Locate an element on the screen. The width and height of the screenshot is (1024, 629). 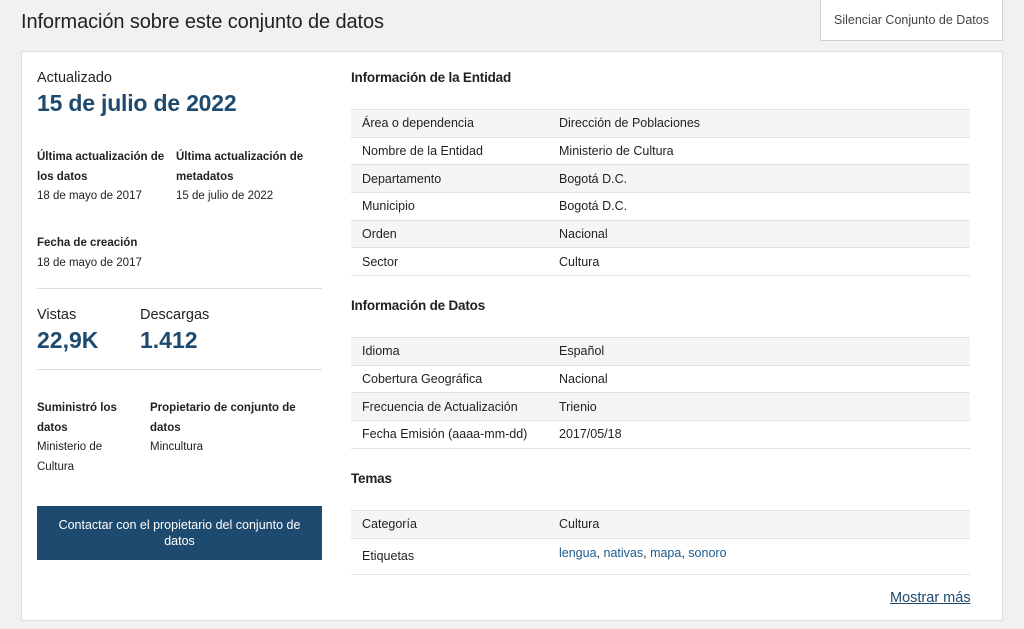
supplier-label: Suministró los datos is located at coordinates (77, 418).